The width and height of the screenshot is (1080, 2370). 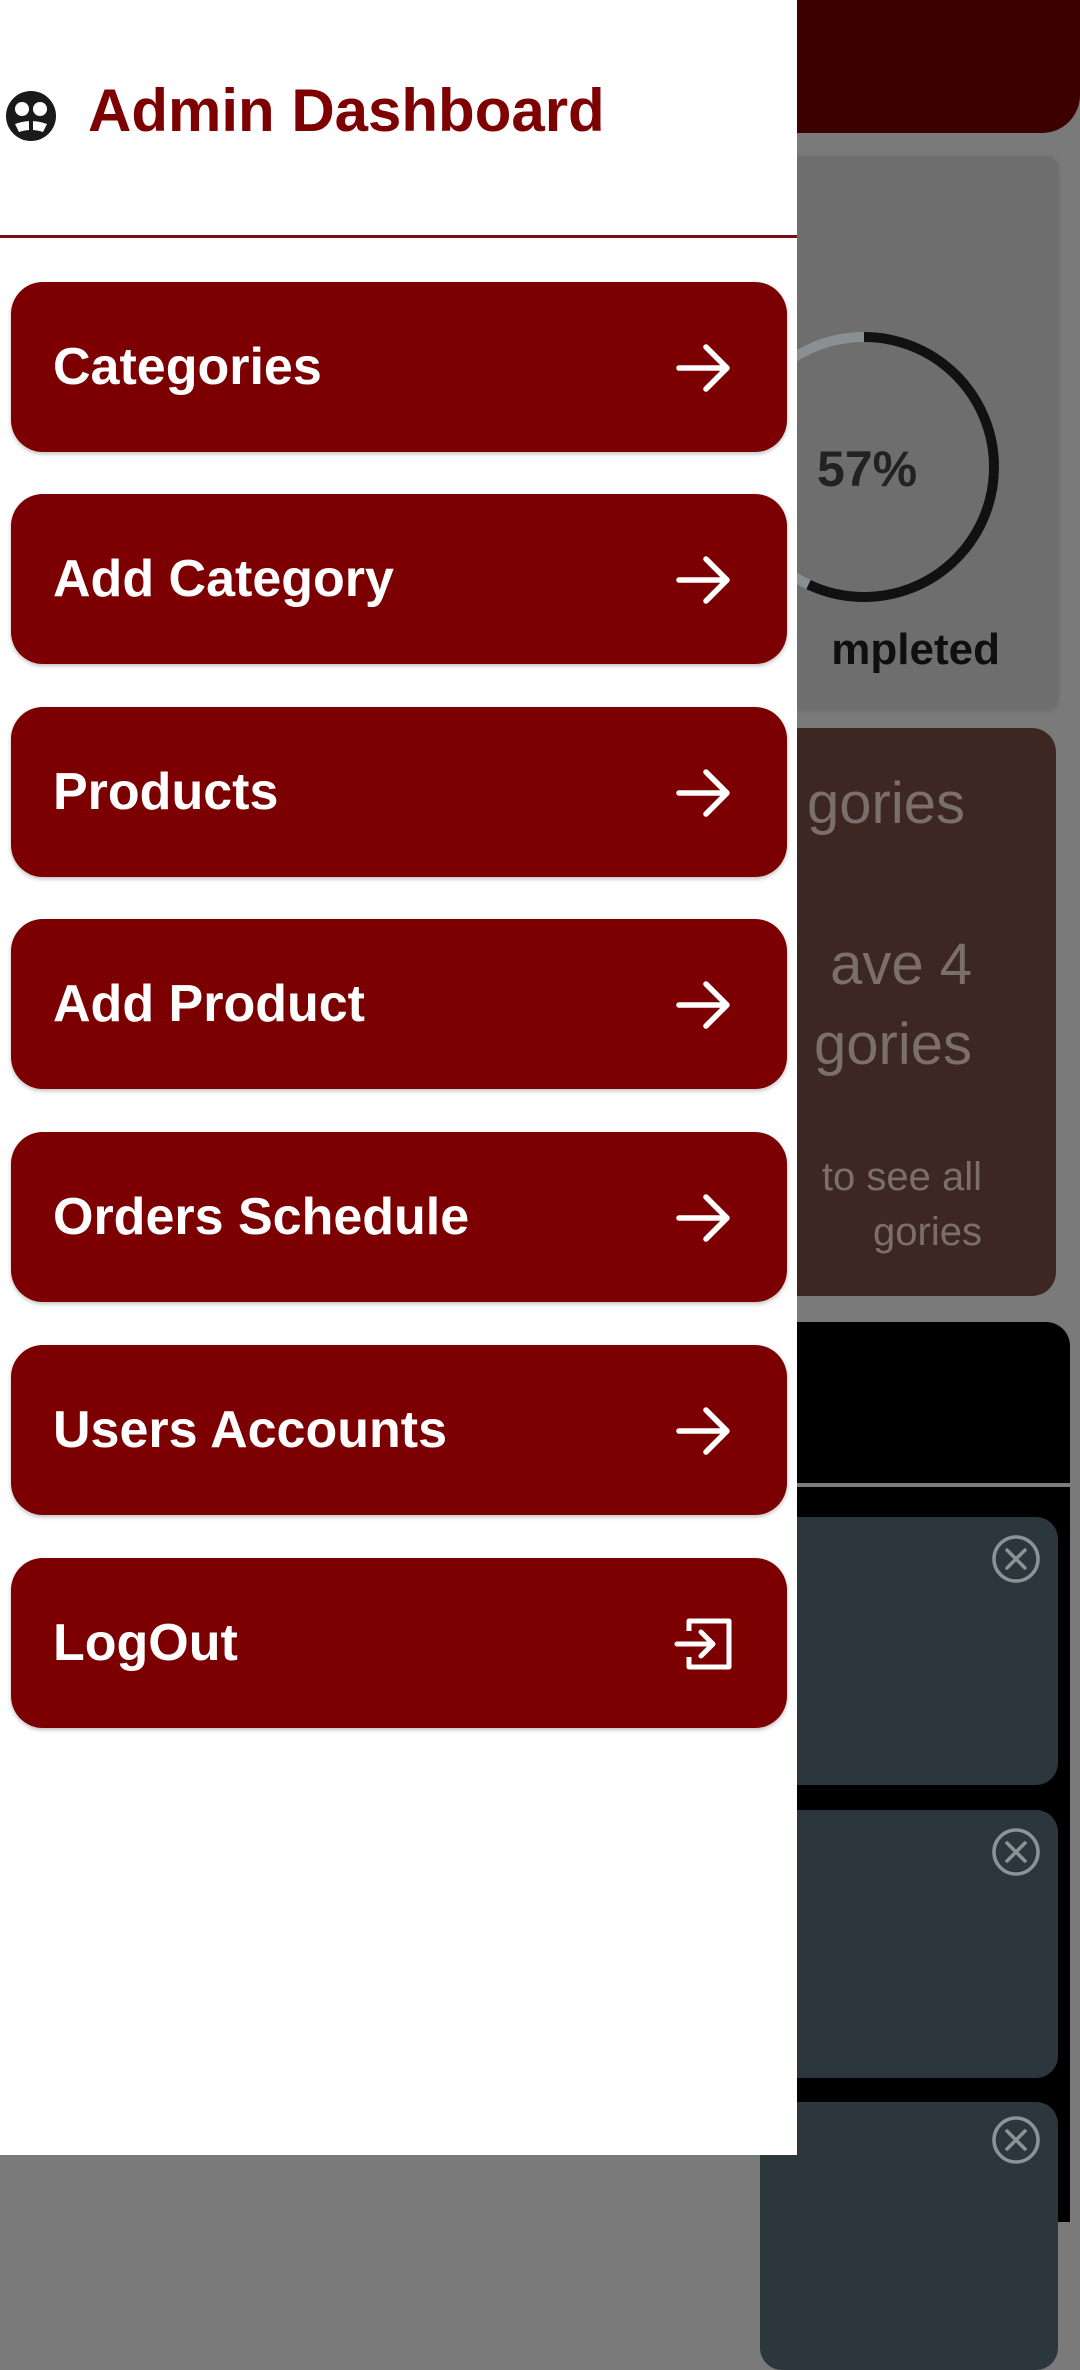 What do you see at coordinates (223, 579) in the screenshot?
I see `menu-item-label: Add Category` at bounding box center [223, 579].